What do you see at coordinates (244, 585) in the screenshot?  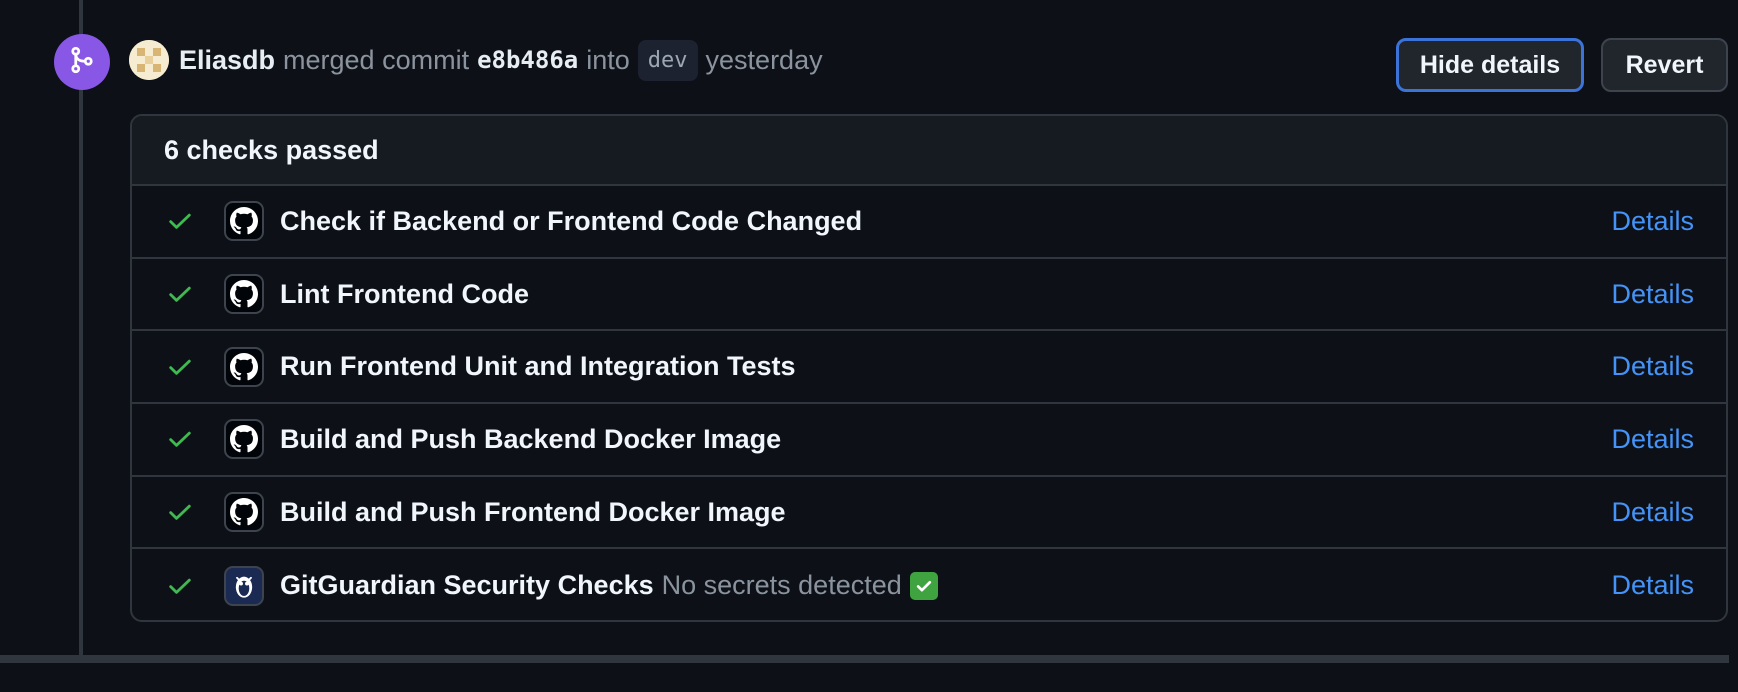 I see `gitguardian-icon` at bounding box center [244, 585].